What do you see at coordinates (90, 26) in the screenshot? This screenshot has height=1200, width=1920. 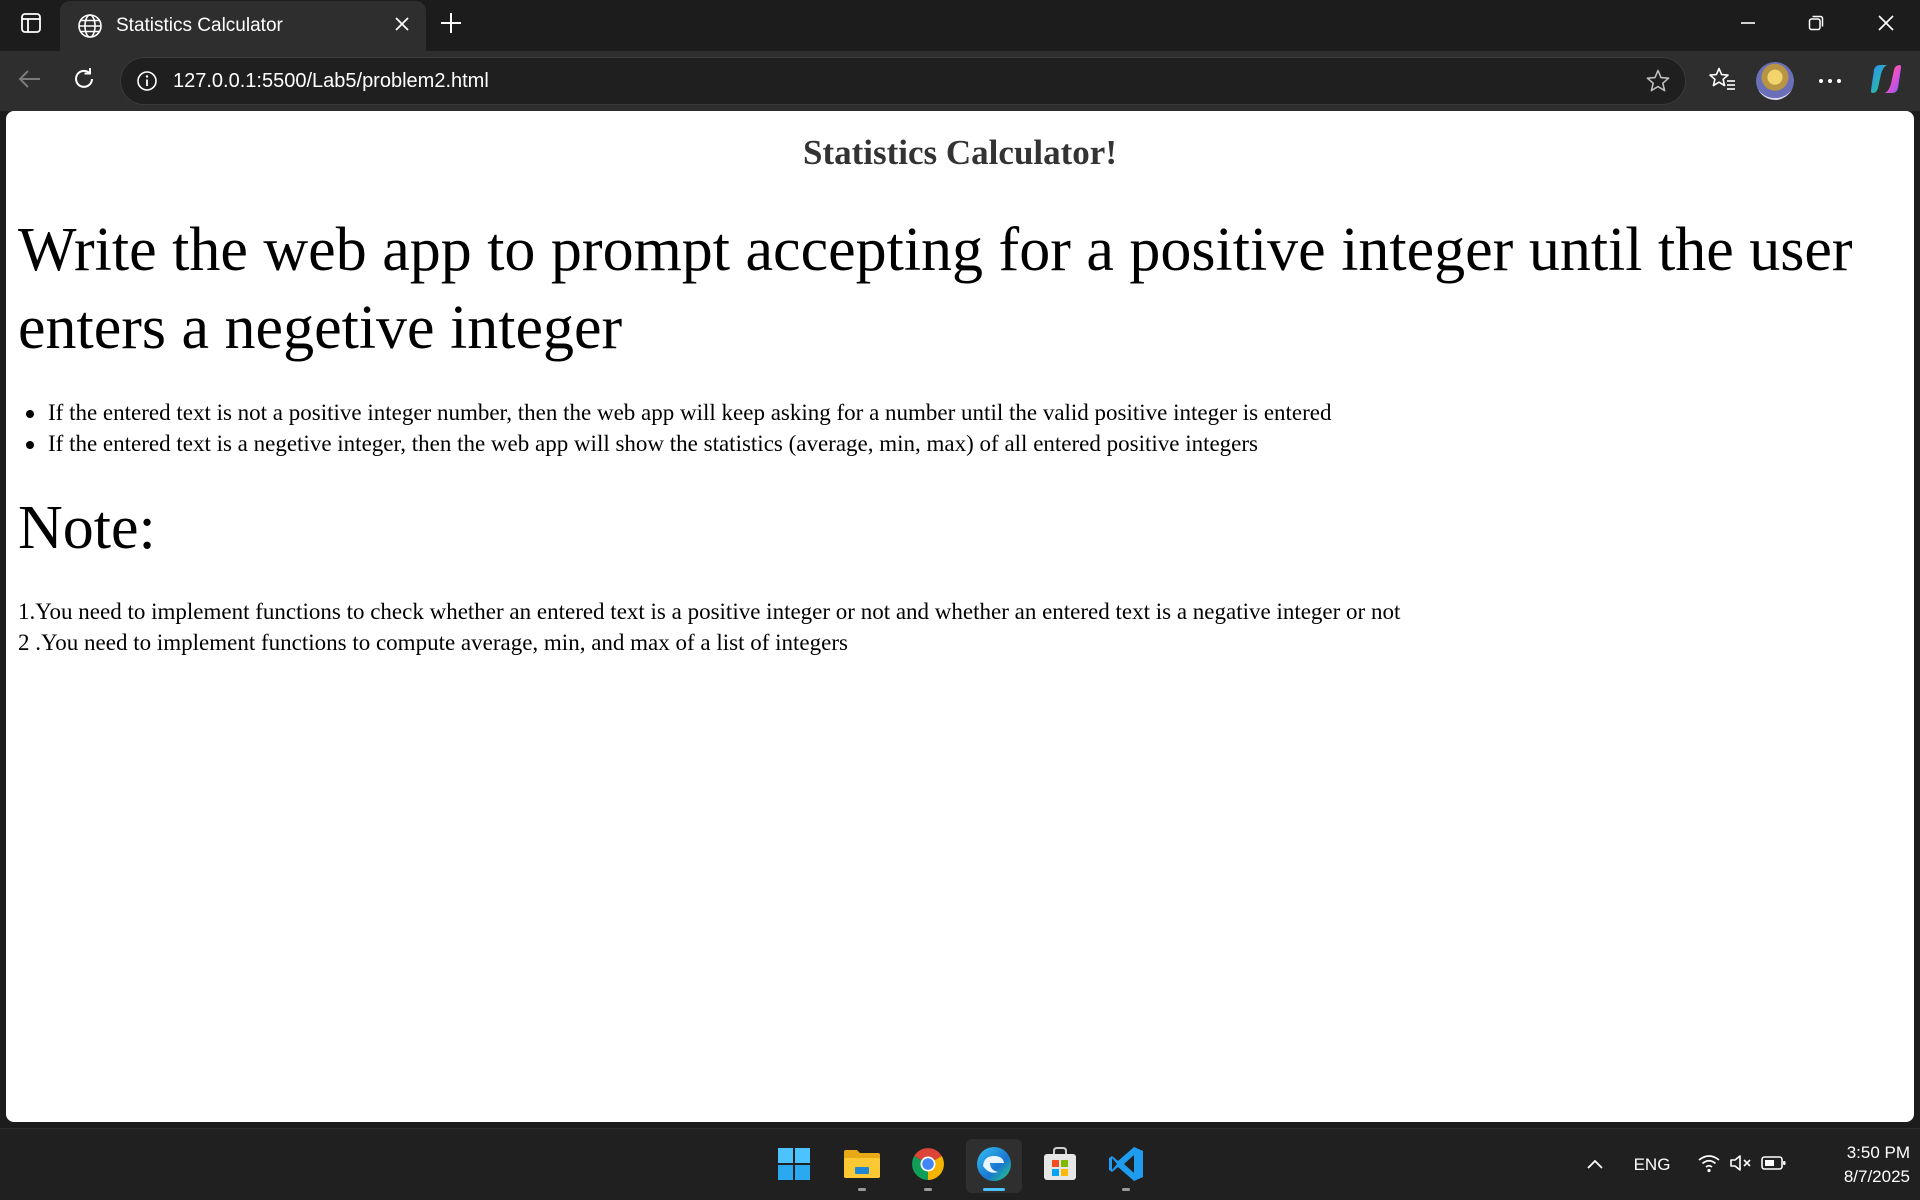 I see `globe-icon` at bounding box center [90, 26].